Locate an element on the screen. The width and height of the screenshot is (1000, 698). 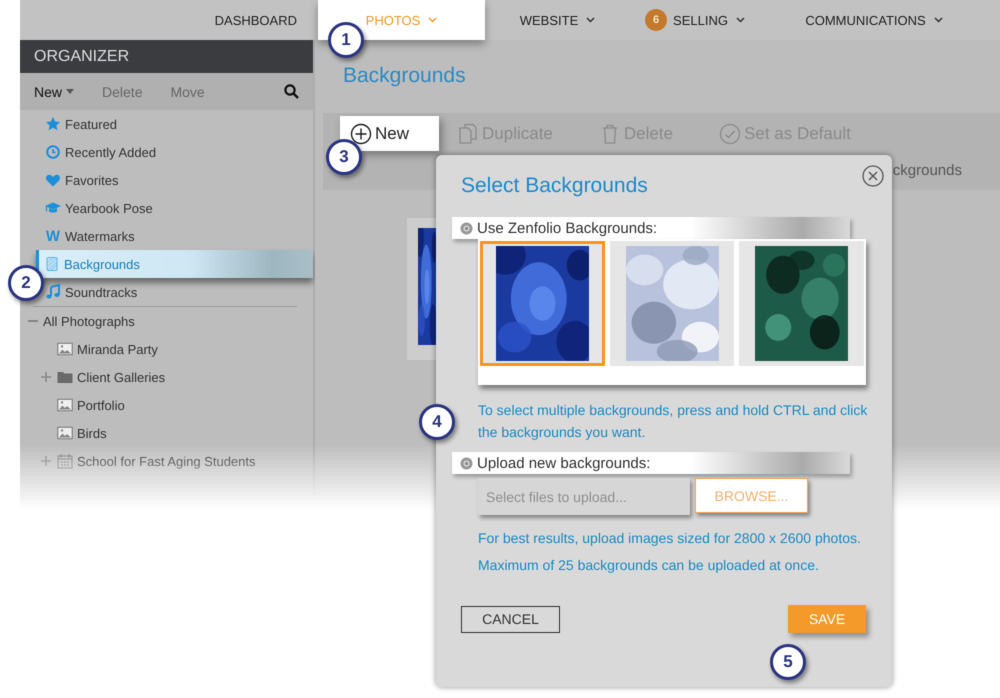
plus-circle-icon is located at coordinates (361, 133).